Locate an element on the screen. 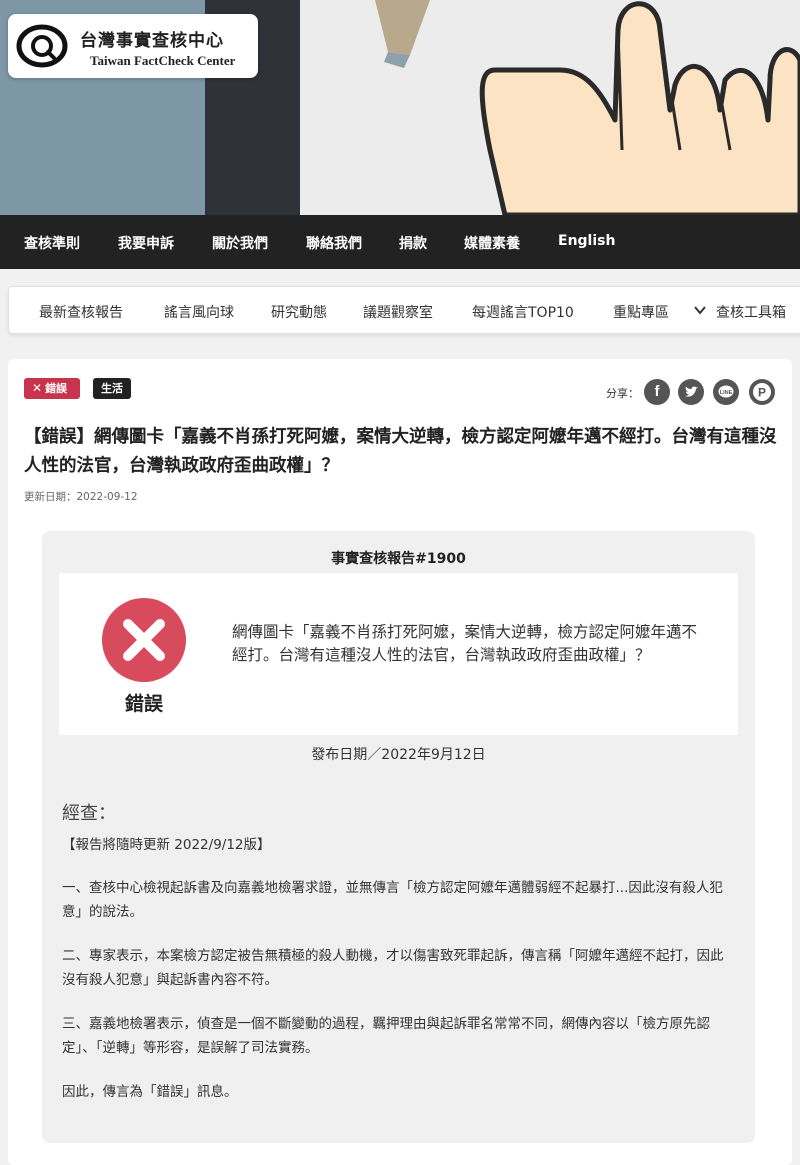 The width and height of the screenshot is (800, 1165). nav-item-donate: 捐款 is located at coordinates (413, 243).